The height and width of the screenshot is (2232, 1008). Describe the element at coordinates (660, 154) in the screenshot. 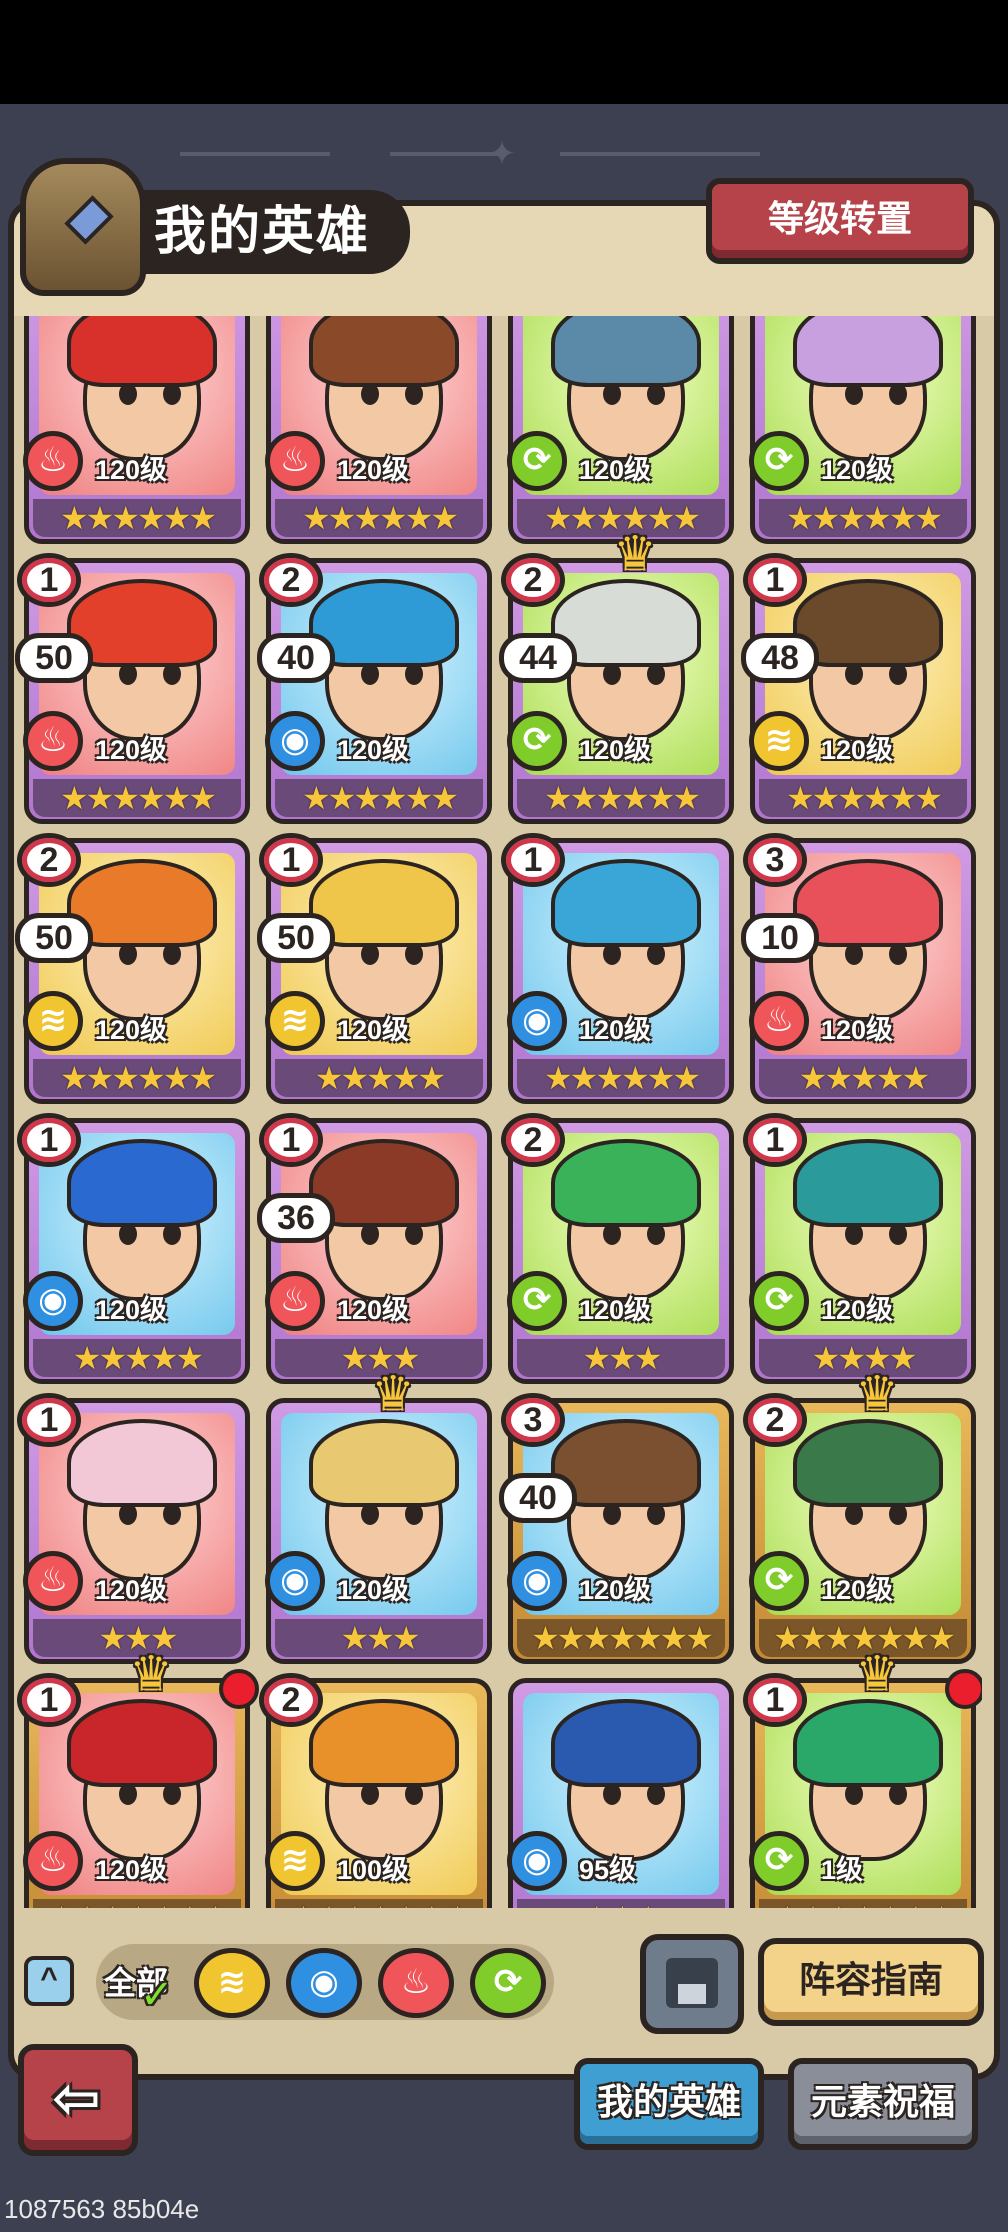

I see `deco-line` at that location.